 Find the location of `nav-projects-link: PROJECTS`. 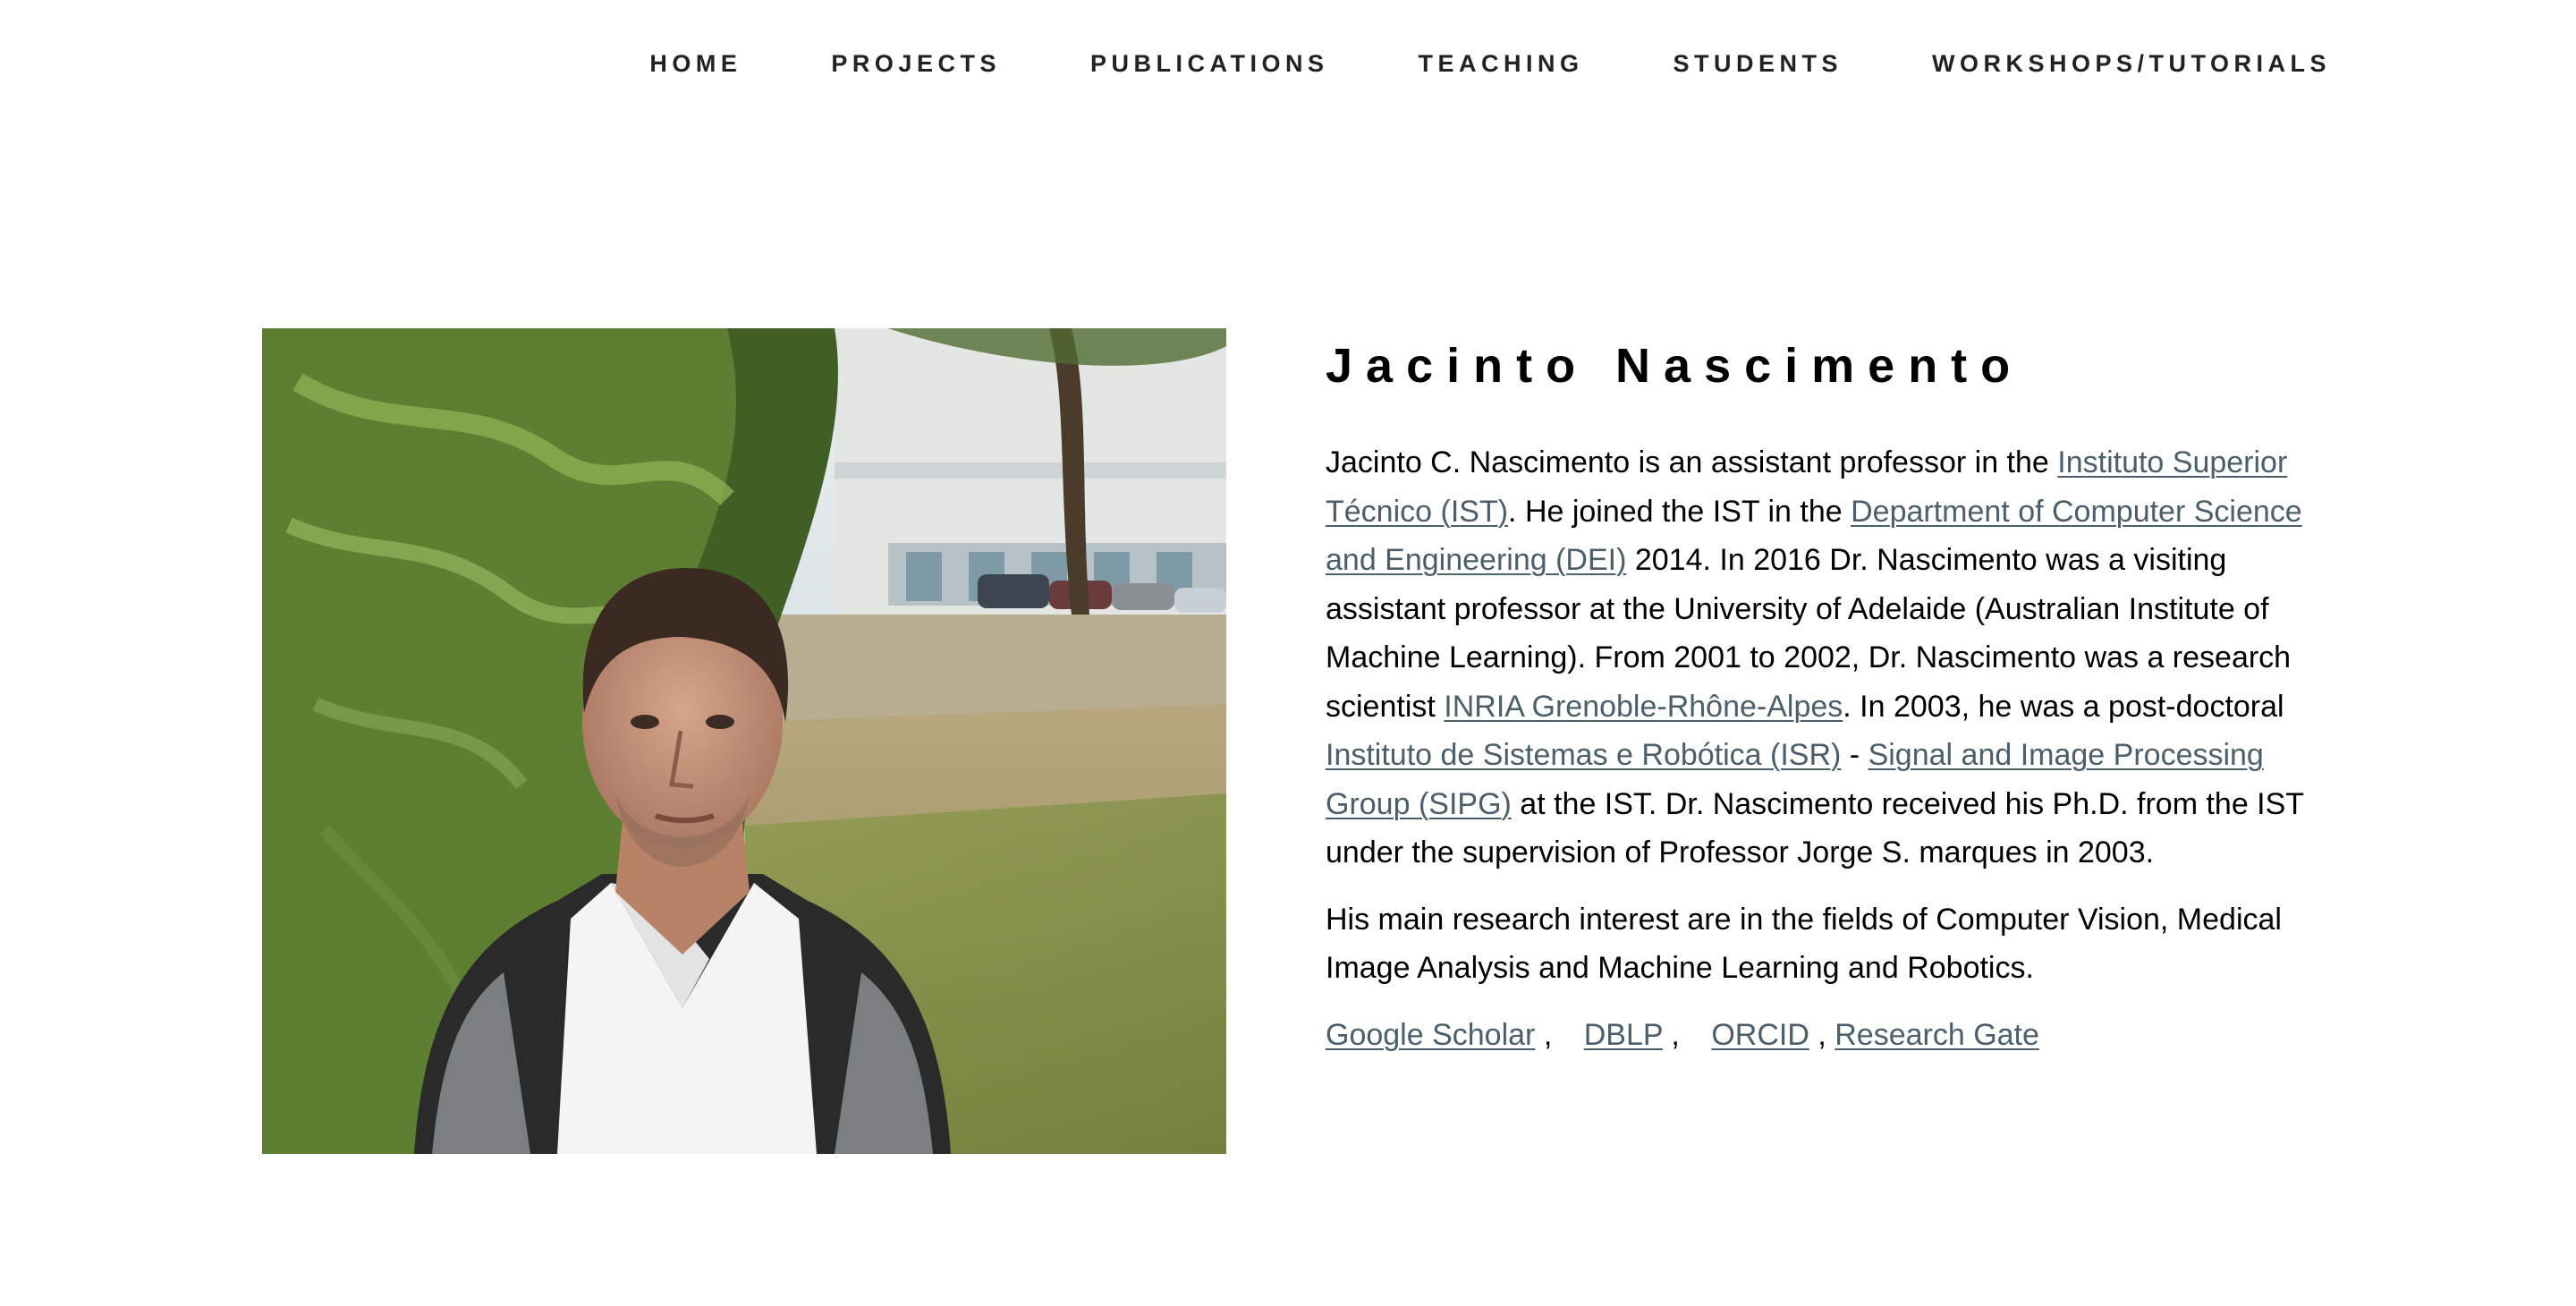

nav-projects-link: PROJECTS is located at coordinates (916, 64).